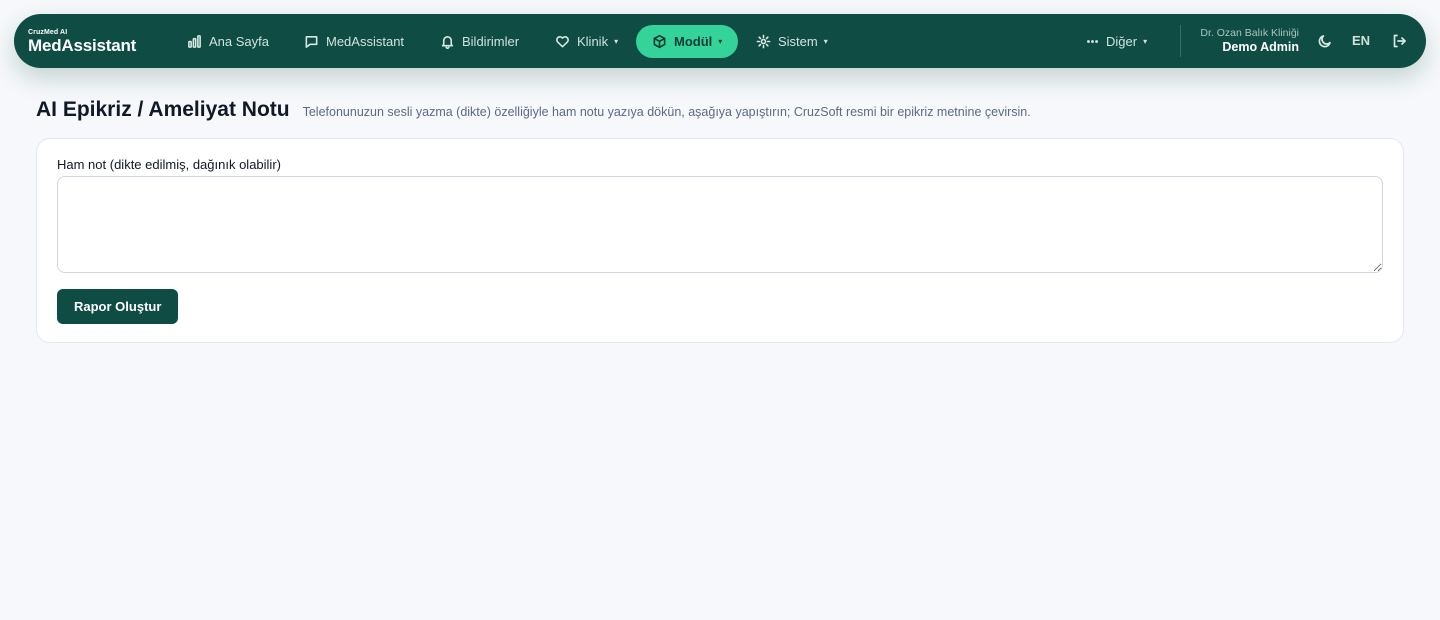  I want to click on brand-tagline: CruzMed AI, so click(48, 32).